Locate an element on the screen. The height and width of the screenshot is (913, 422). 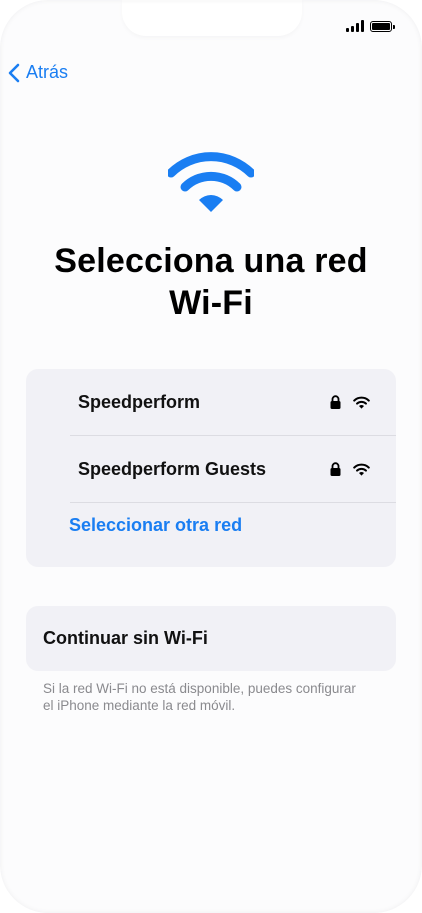
battery-icon is located at coordinates (382, 26).